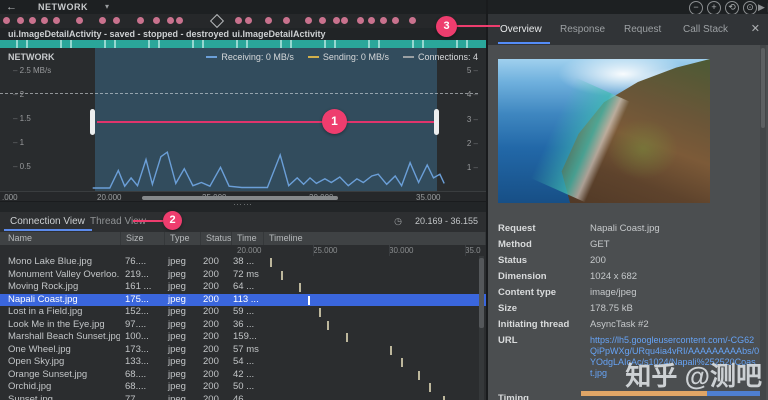 Image resolution: width=768 pixels, height=400 pixels. What do you see at coordinates (513, 260) in the screenshot?
I see `field-label-status: Status` at bounding box center [513, 260].